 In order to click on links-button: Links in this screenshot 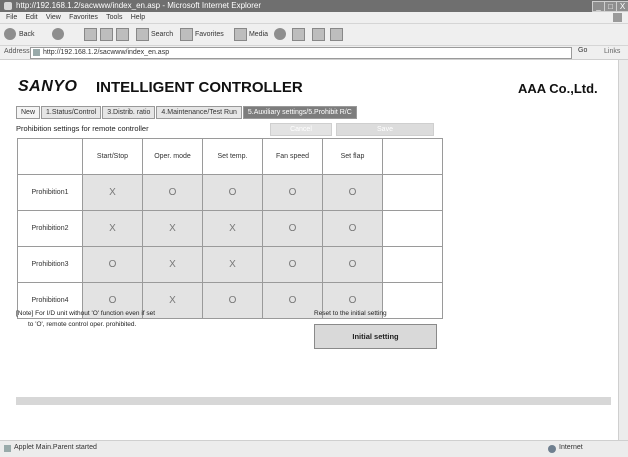, I will do `click(612, 51)`.